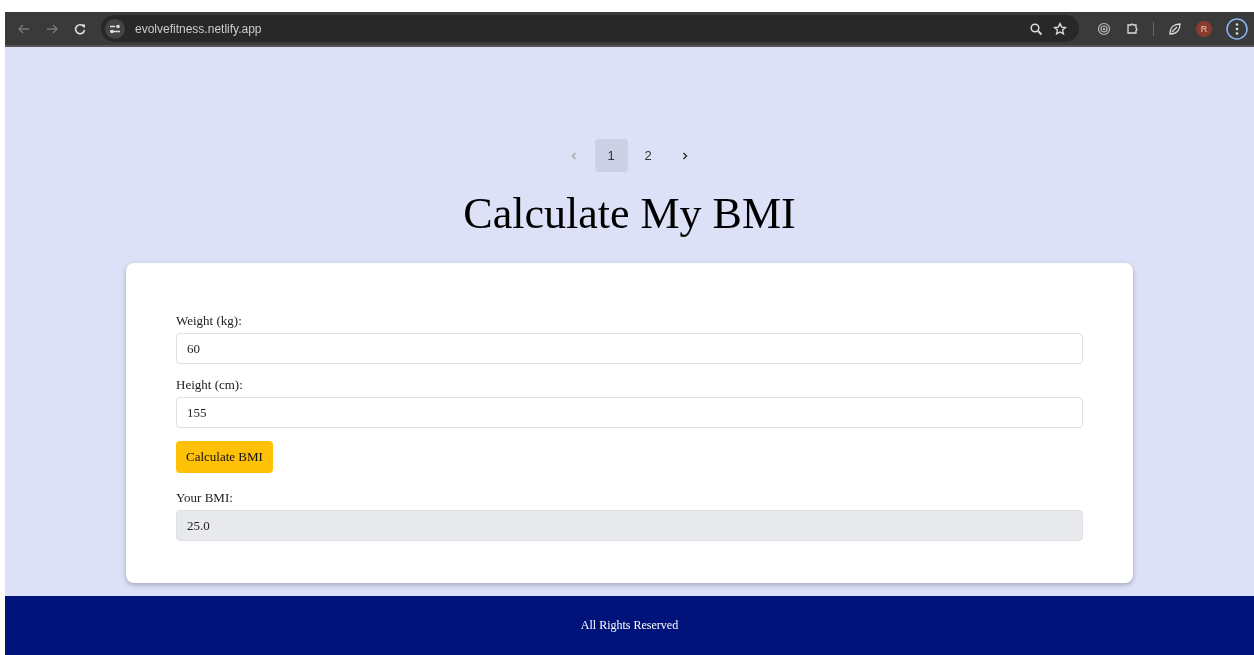  Describe the element at coordinates (198, 28) in the screenshot. I see `url-text: evolvefitness.netlify.app` at that location.